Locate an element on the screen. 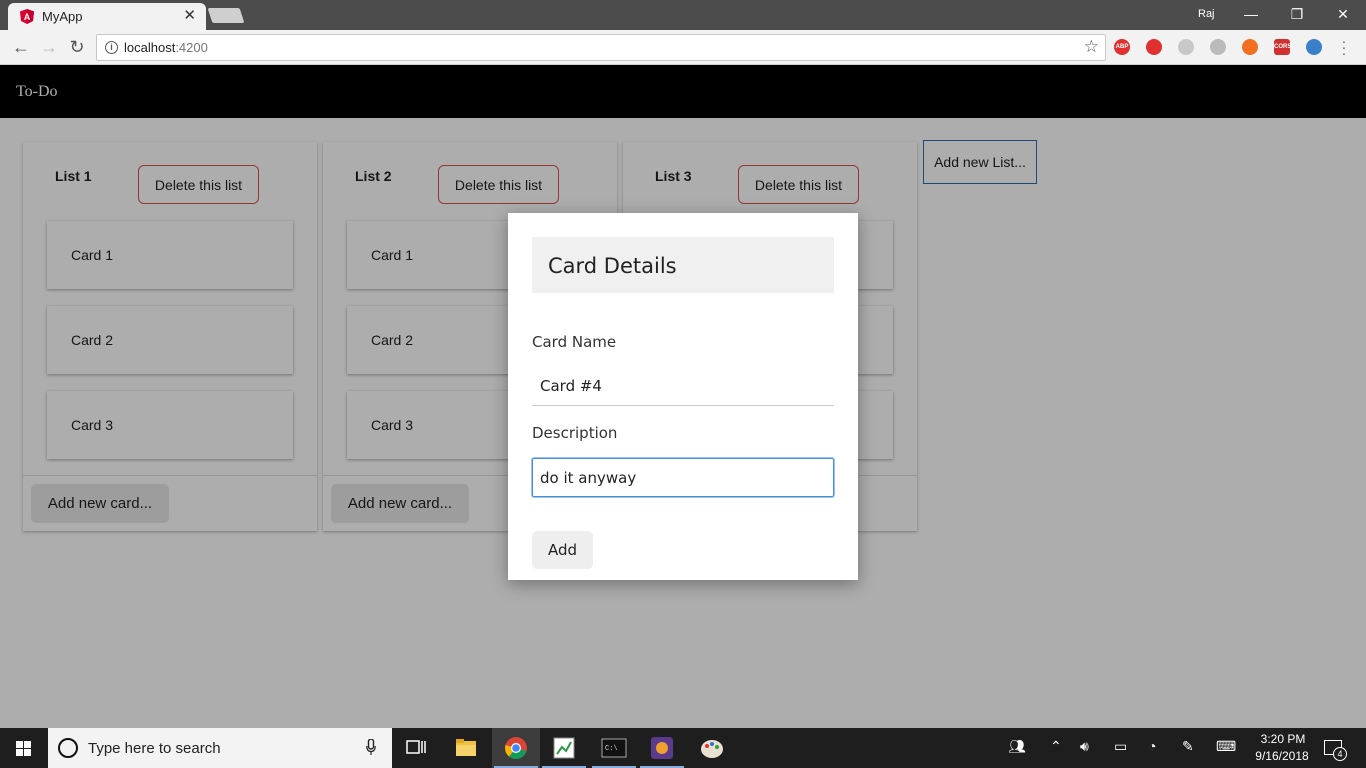 The height and width of the screenshot is (768, 1366). description-input is located at coordinates (683, 477).